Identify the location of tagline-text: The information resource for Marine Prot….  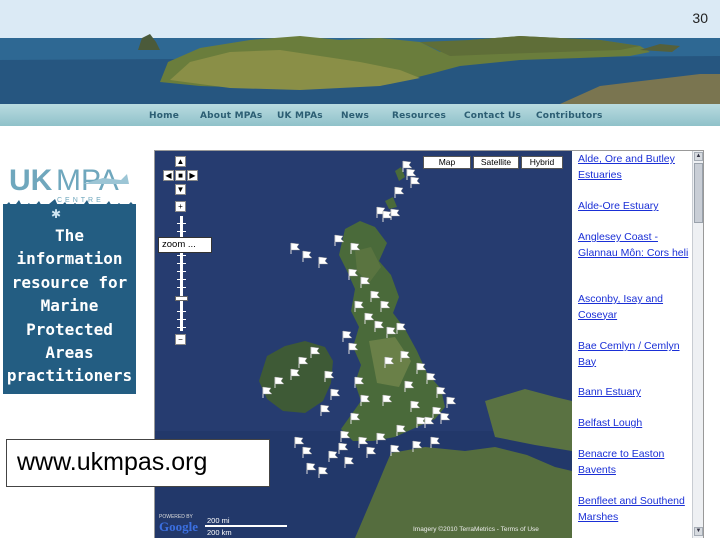
(69, 306).